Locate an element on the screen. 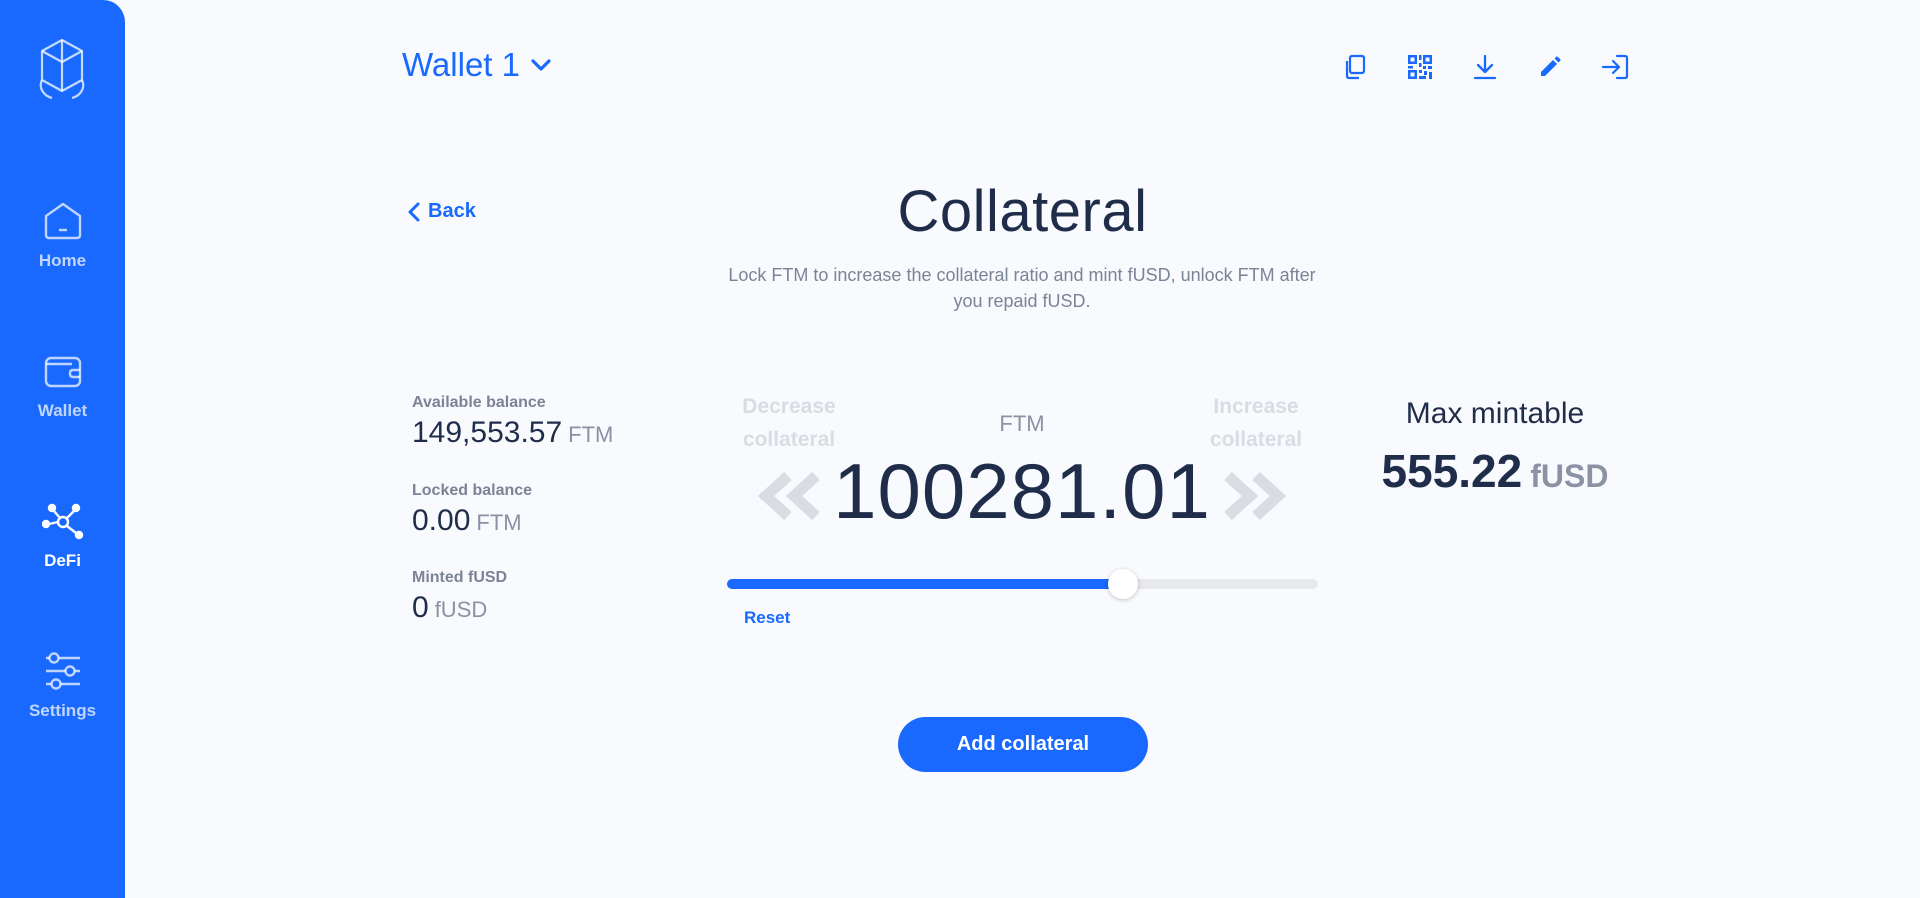 The width and height of the screenshot is (1920, 898). minted-fusd: Minted fUSD 0 fUSD is located at coordinates (459, 597).